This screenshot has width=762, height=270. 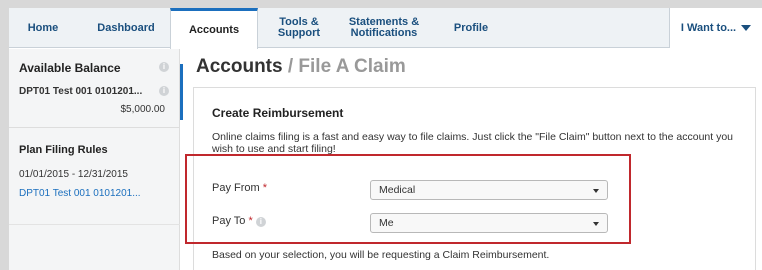 I want to click on nav-accounts: Accounts, so click(x=214, y=28).